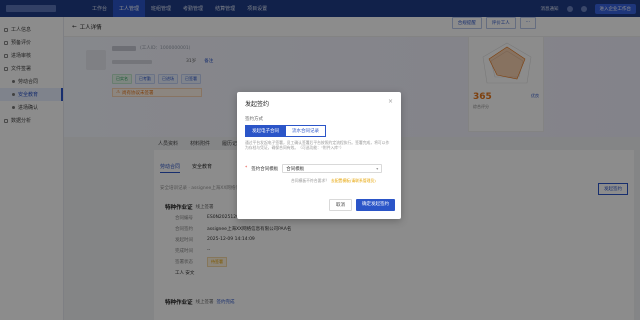 The width and height of the screenshot is (640, 320). What do you see at coordinates (265, 131) in the screenshot?
I see `option-electronic-contract: 发起电子合同` at bounding box center [265, 131].